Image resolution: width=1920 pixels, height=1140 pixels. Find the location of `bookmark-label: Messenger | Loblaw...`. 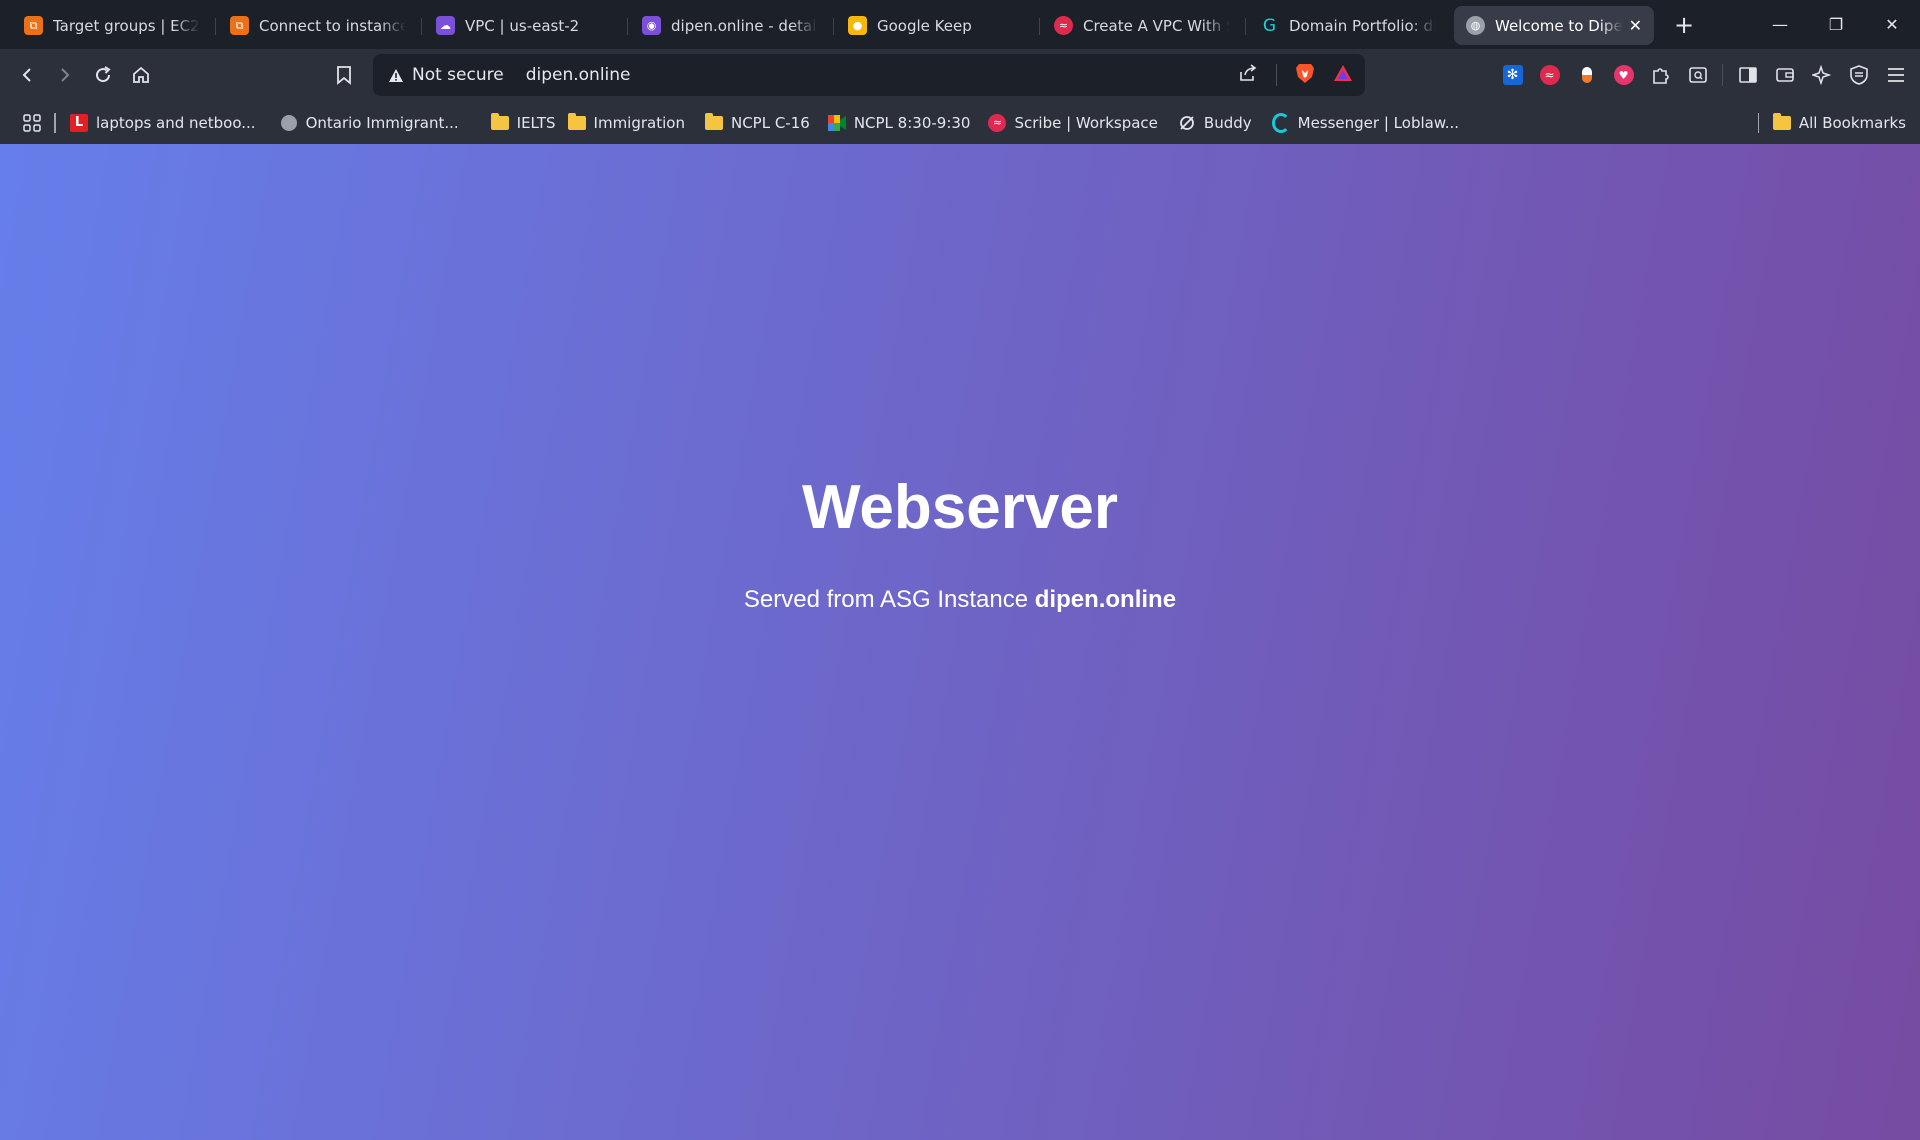

bookmark-label: Messenger | Loblaw... is located at coordinates (1378, 122).